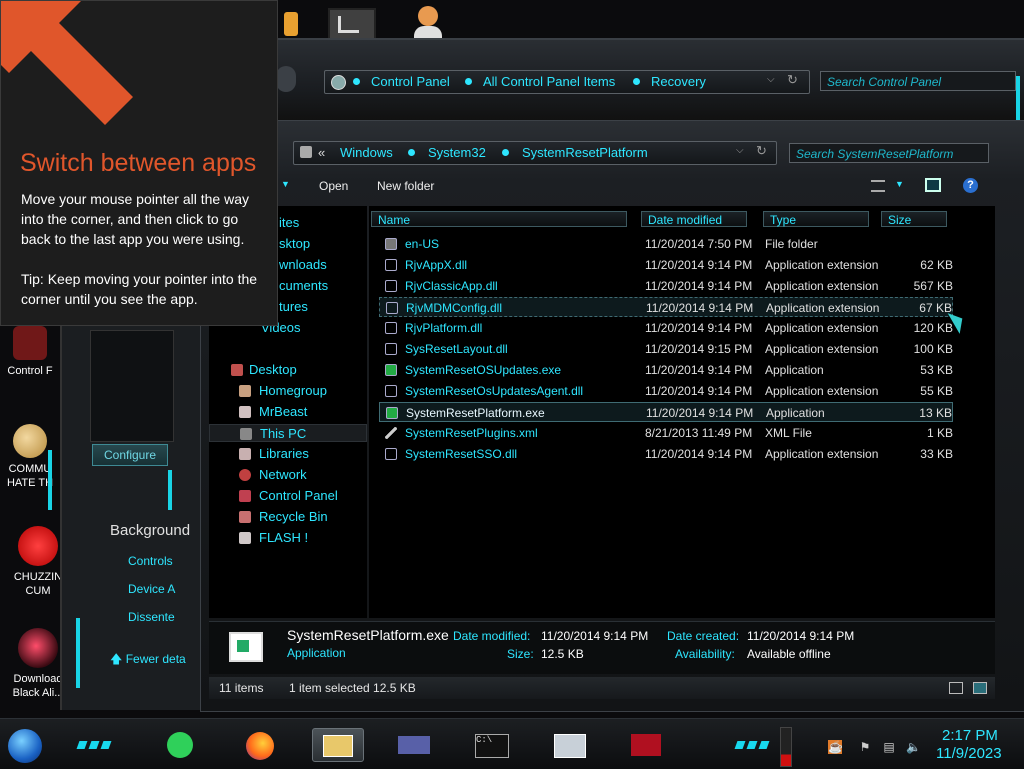 The height and width of the screenshot is (769, 1024). I want to click on device-link: Device A, so click(151, 589).